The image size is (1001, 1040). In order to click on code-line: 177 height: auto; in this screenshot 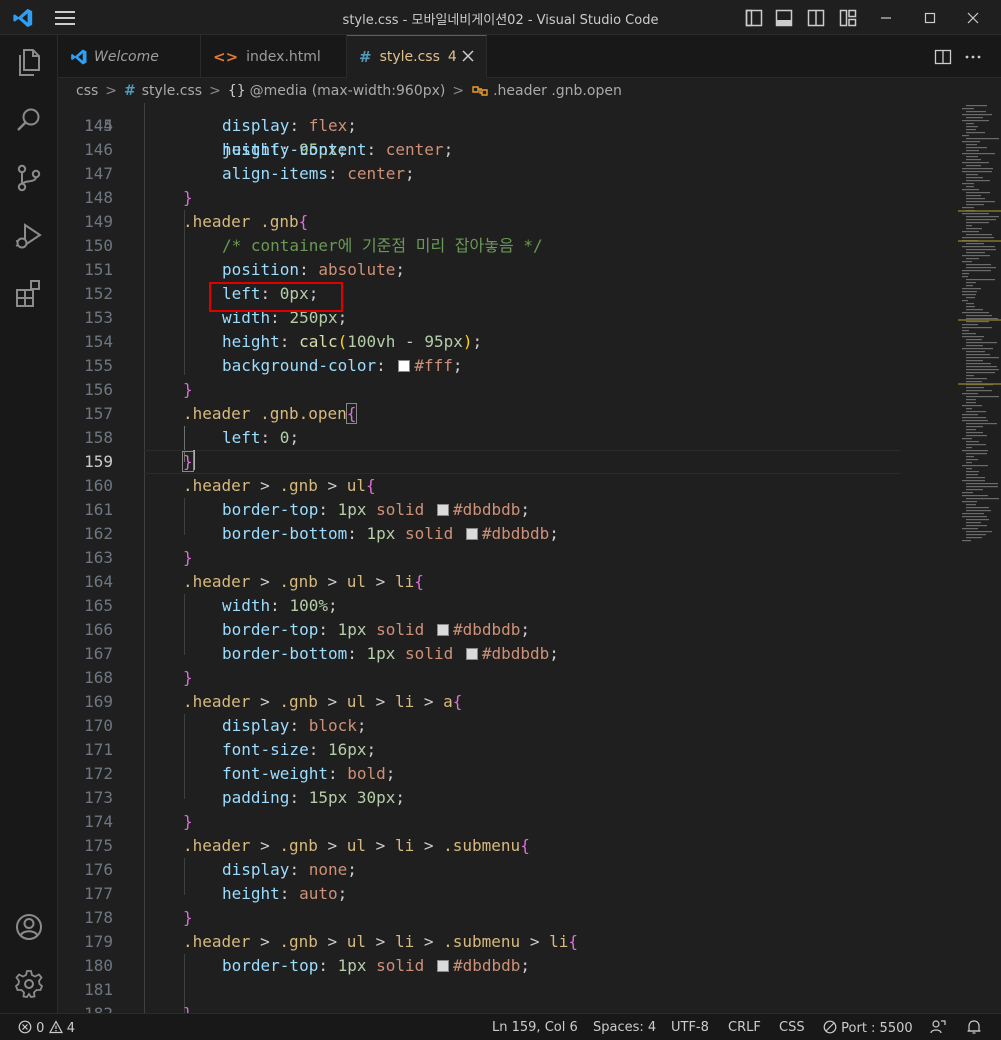, I will do `click(216, 893)`.